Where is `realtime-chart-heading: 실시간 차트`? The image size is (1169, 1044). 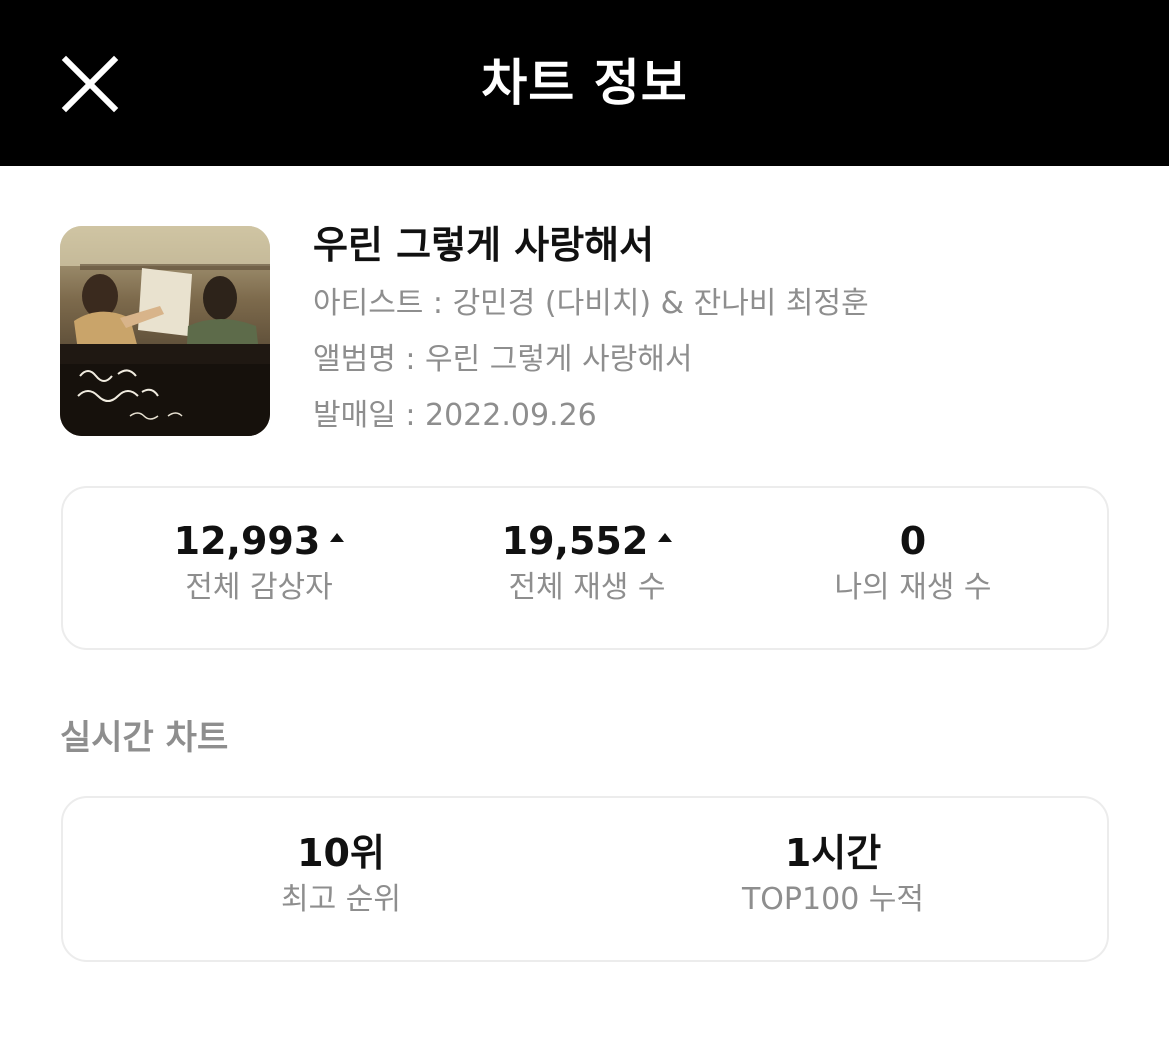 realtime-chart-heading: 실시간 차트 is located at coordinates (144, 738).